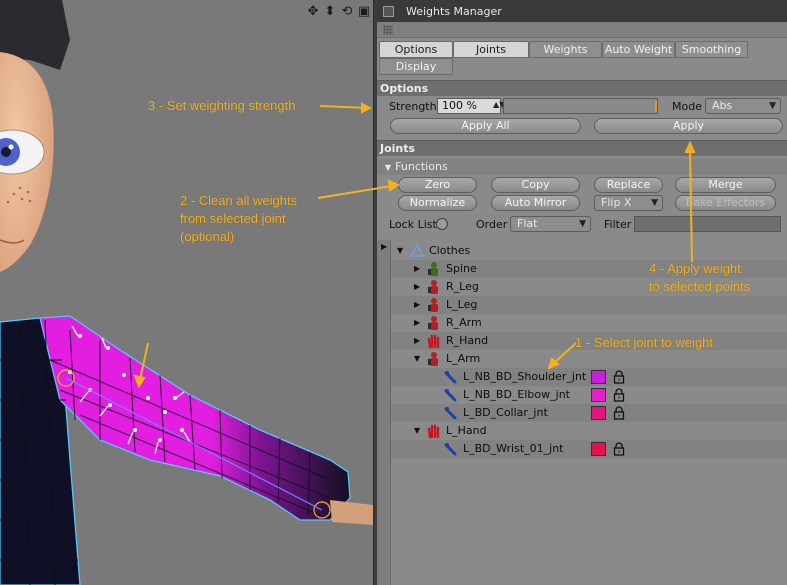 This screenshot has width=787, height=585. Describe the element at coordinates (413, 106) in the screenshot. I see `strength-label: Strength` at that location.